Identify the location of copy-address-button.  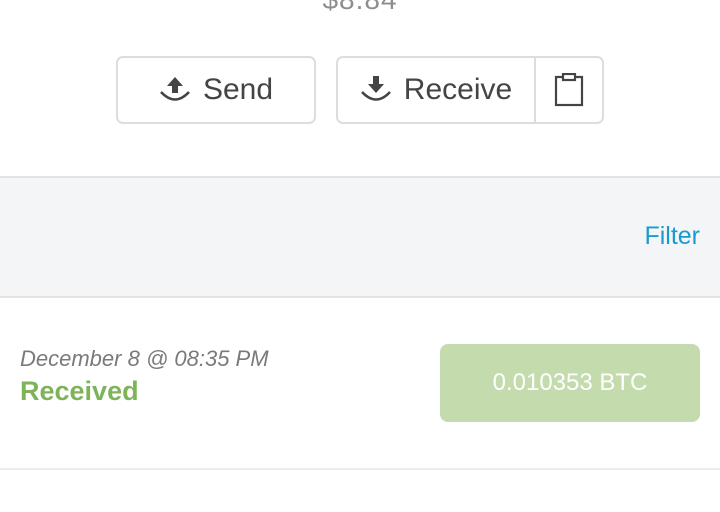
(569, 90).